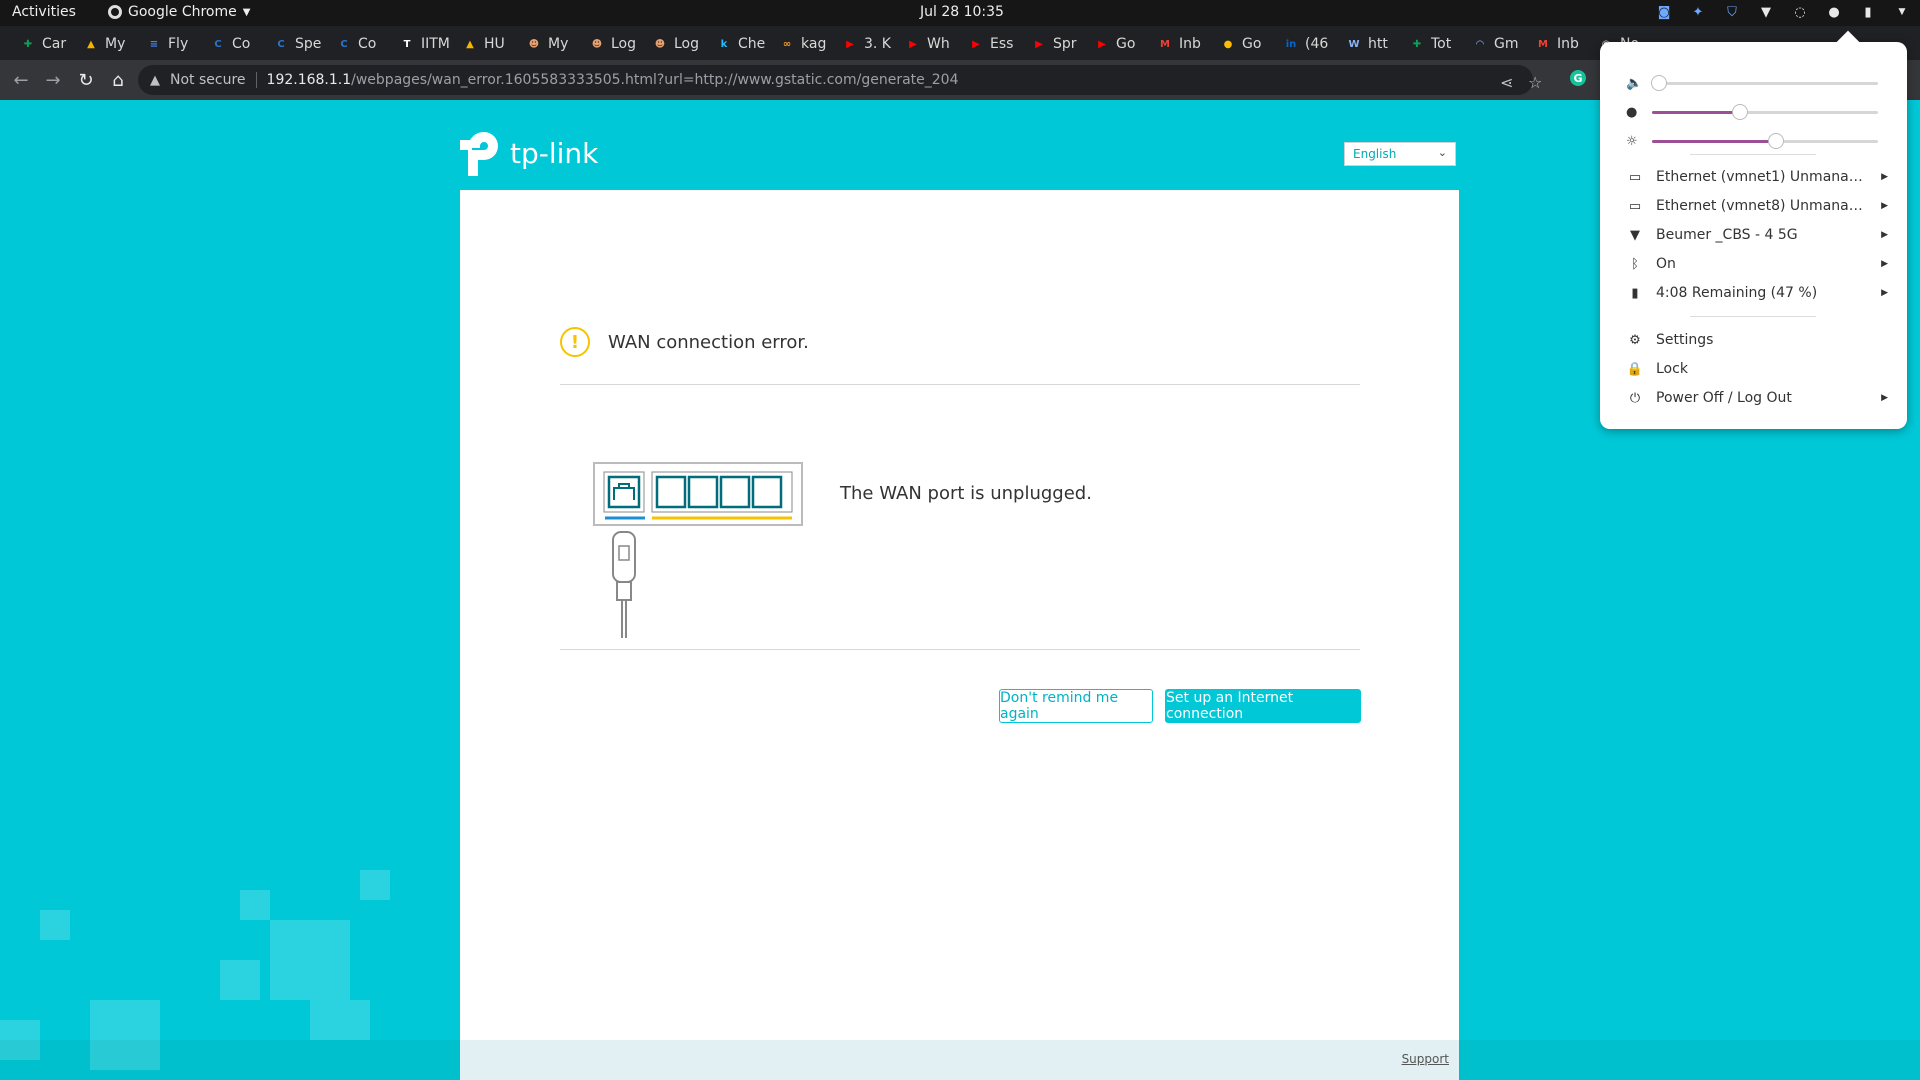 This screenshot has width=1920, height=1080. I want to click on tab-label: My, so click(115, 44).